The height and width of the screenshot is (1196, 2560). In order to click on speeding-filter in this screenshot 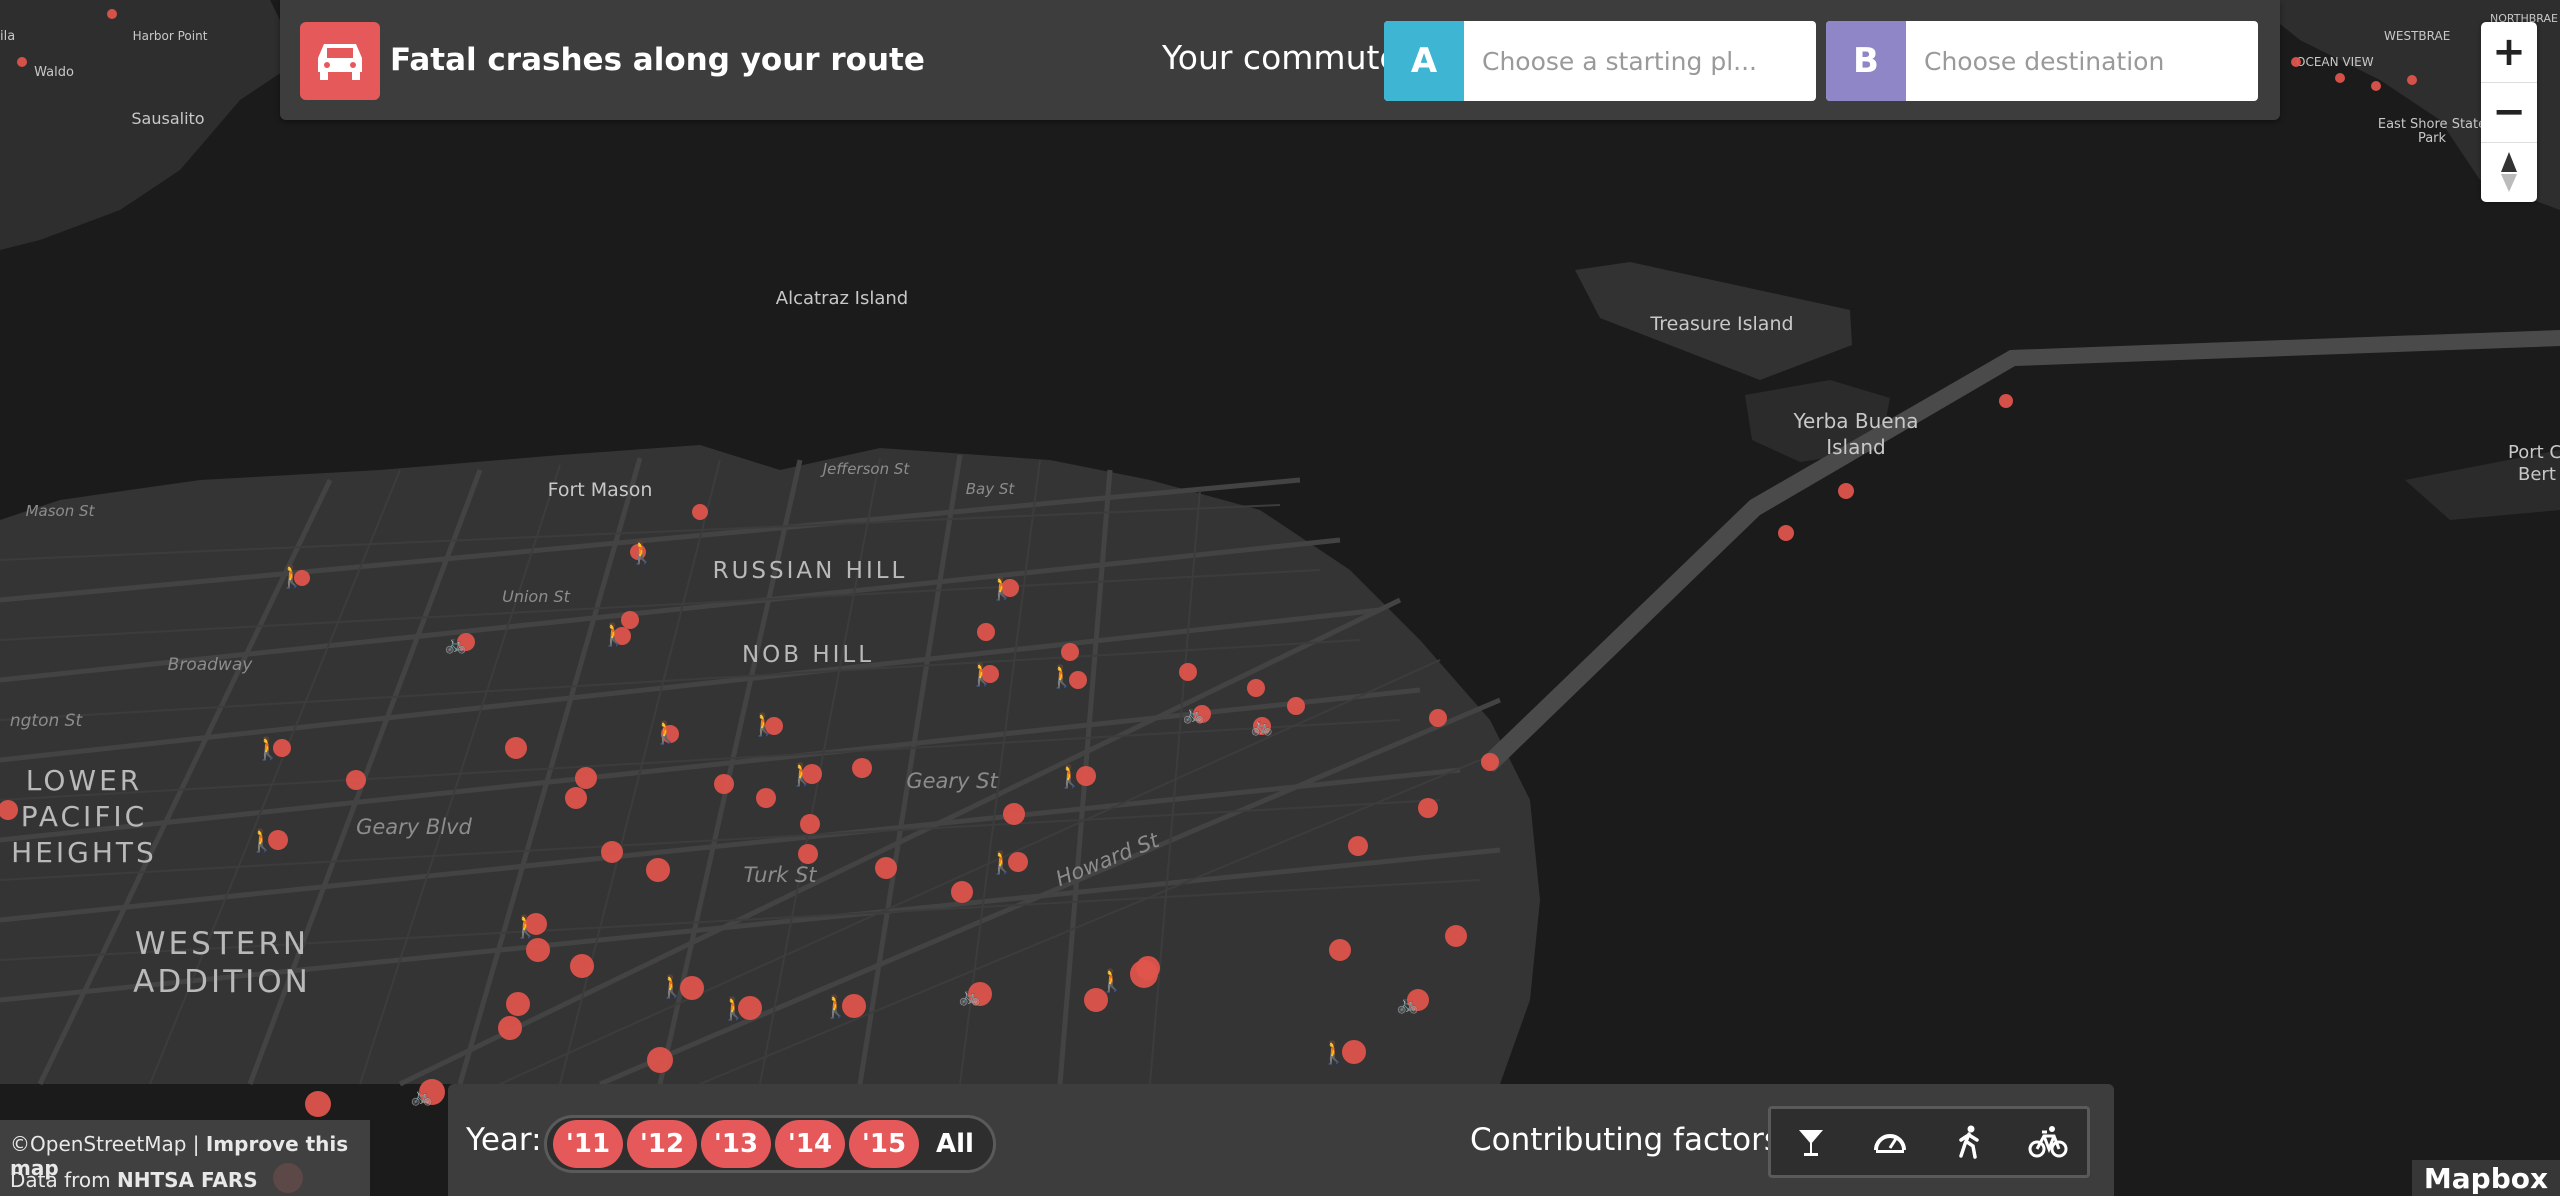, I will do `click(1890, 1142)`.